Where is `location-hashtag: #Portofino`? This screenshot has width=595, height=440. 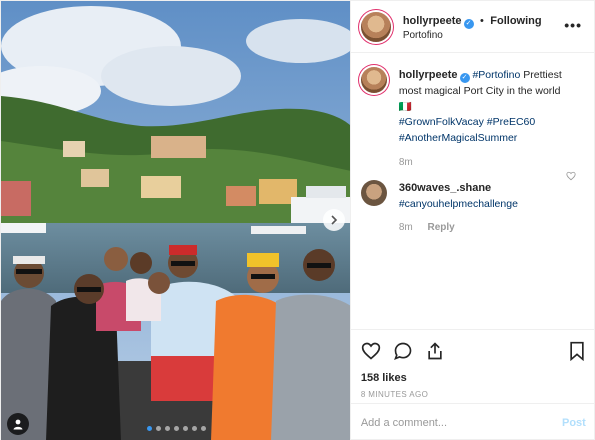 location-hashtag: #Portofino is located at coordinates (496, 75).